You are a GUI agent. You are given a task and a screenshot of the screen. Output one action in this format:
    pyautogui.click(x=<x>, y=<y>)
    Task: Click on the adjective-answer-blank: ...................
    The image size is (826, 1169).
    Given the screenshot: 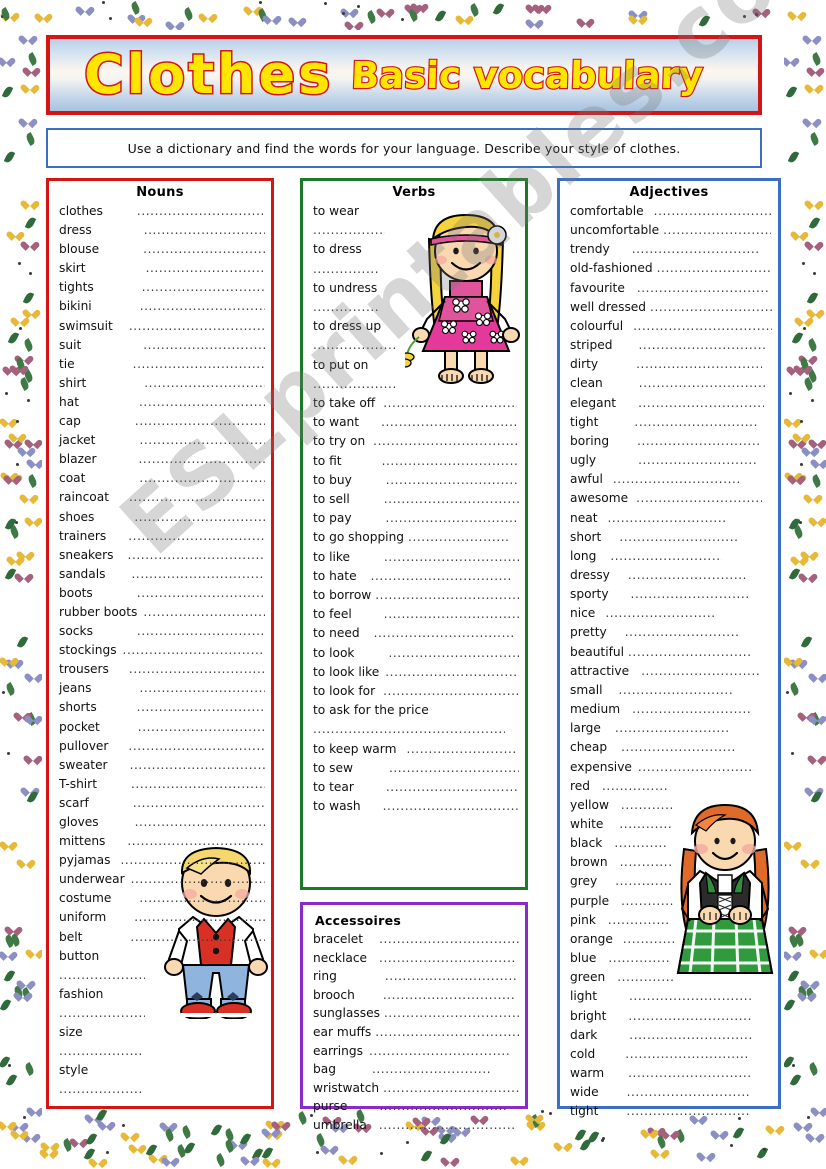 What is the action you would take?
    pyautogui.click(x=635, y=786)
    